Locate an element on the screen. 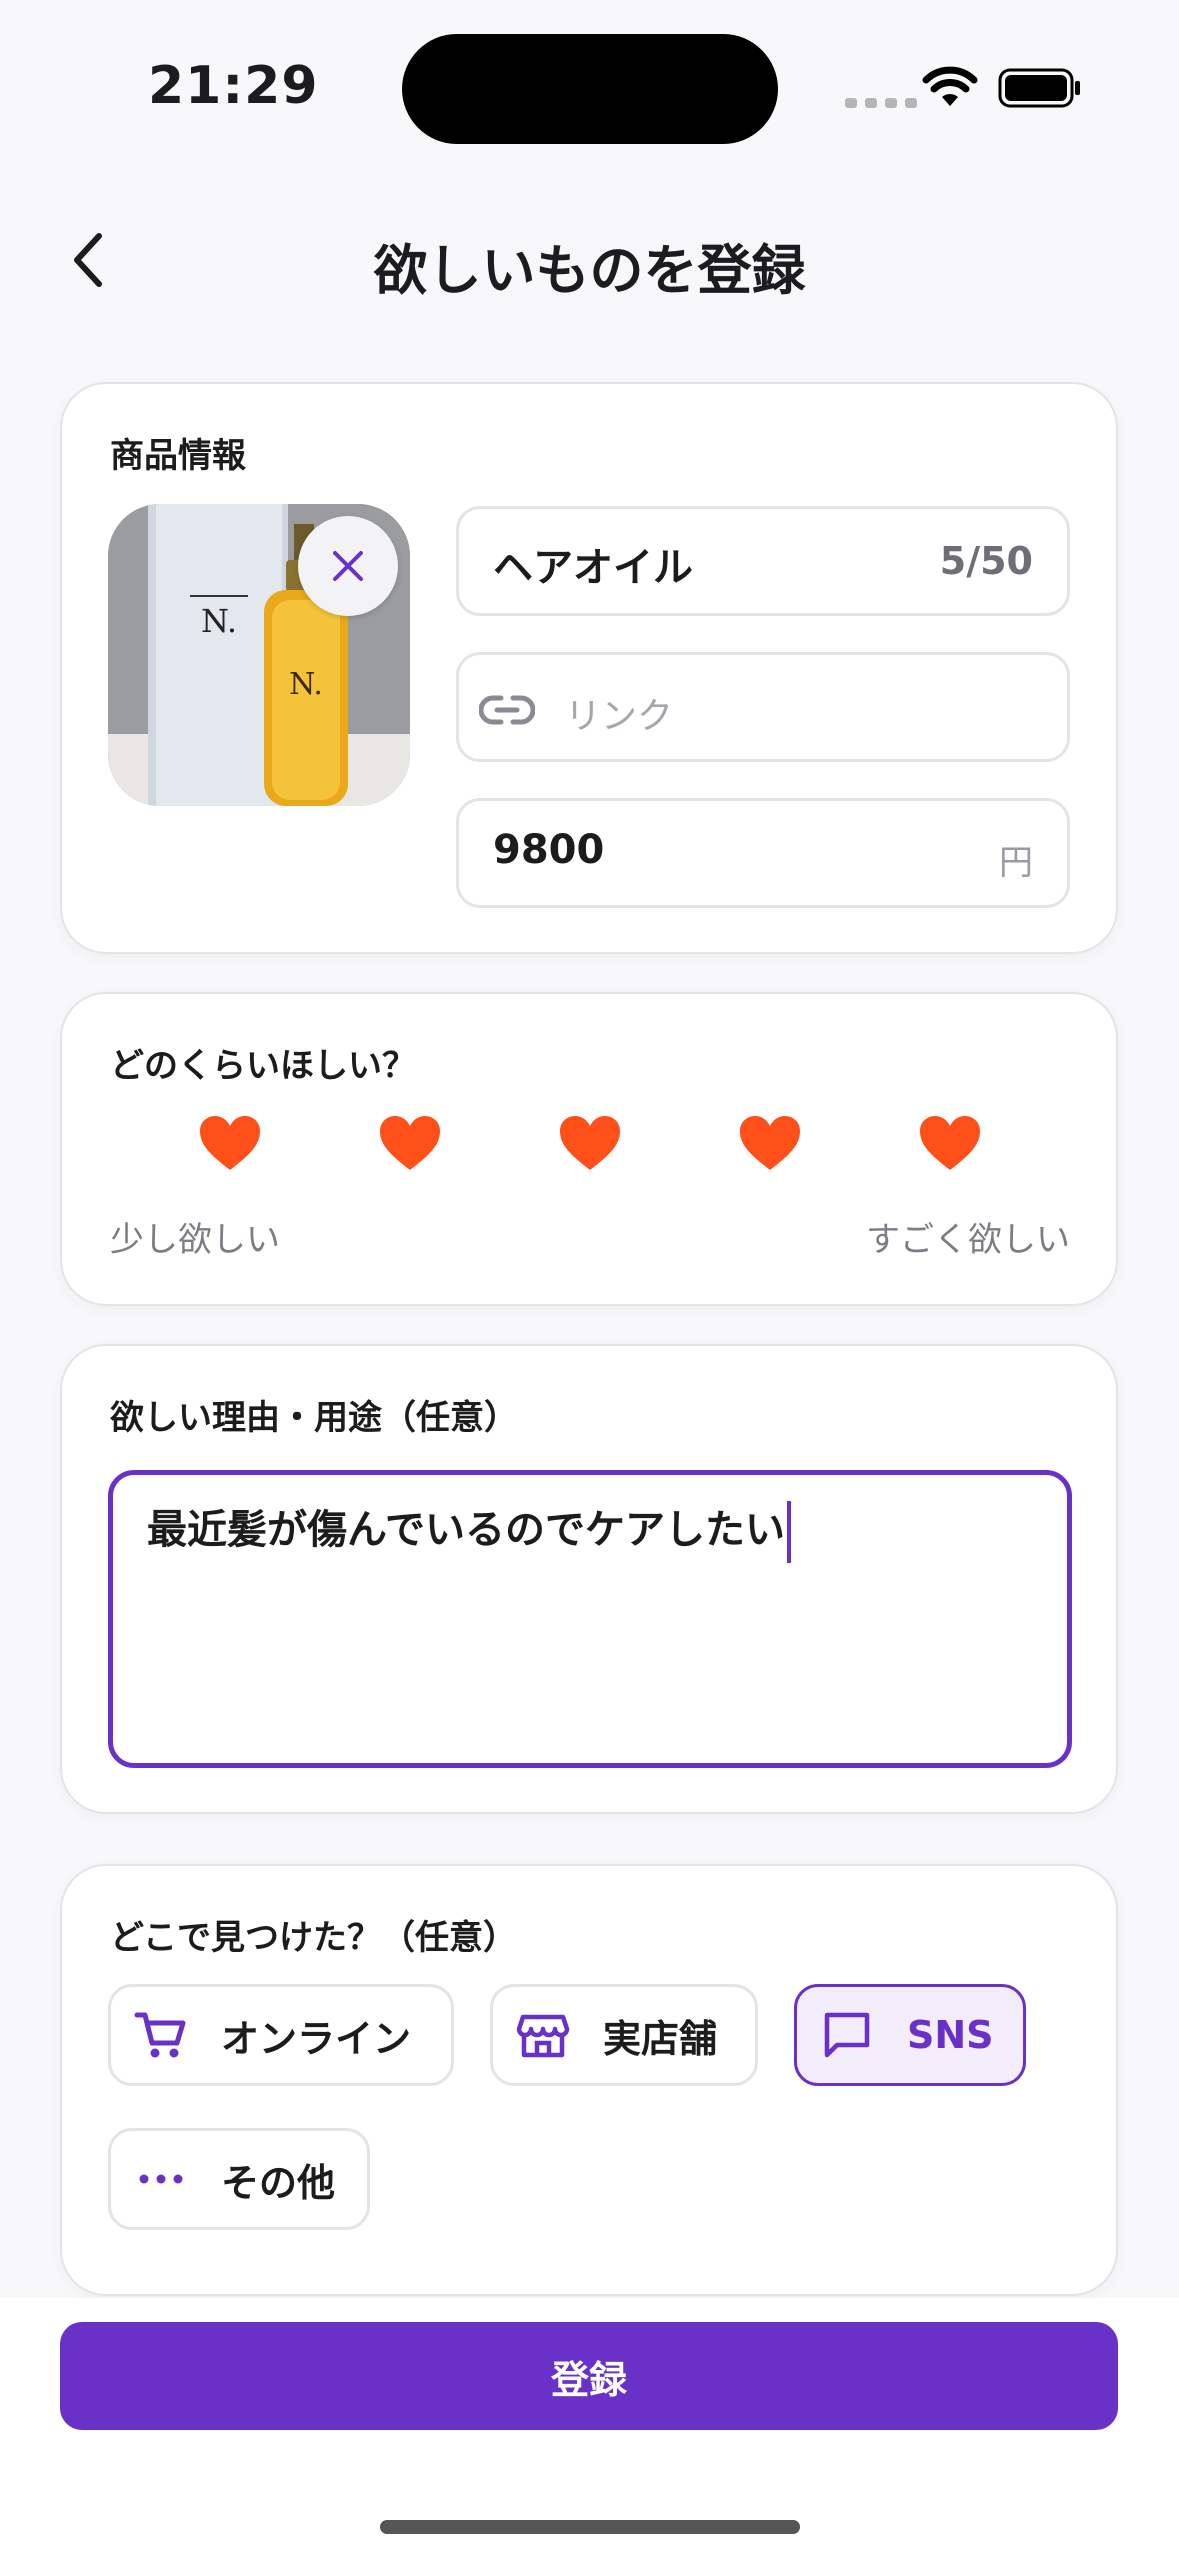 The width and height of the screenshot is (1179, 2556). footer: 登録 is located at coordinates (589, 2427).